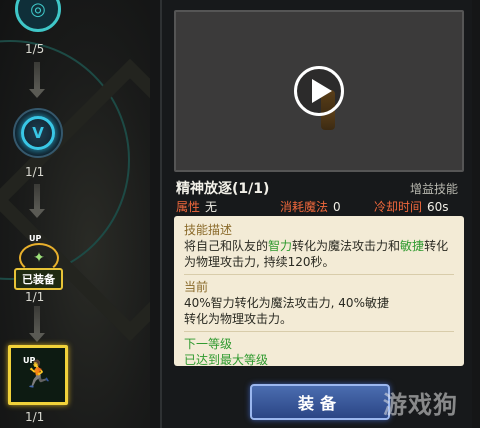 The image size is (480, 428). Describe the element at coordinates (398, 207) in the screenshot. I see `cooldown-label: 冷却时间` at that location.